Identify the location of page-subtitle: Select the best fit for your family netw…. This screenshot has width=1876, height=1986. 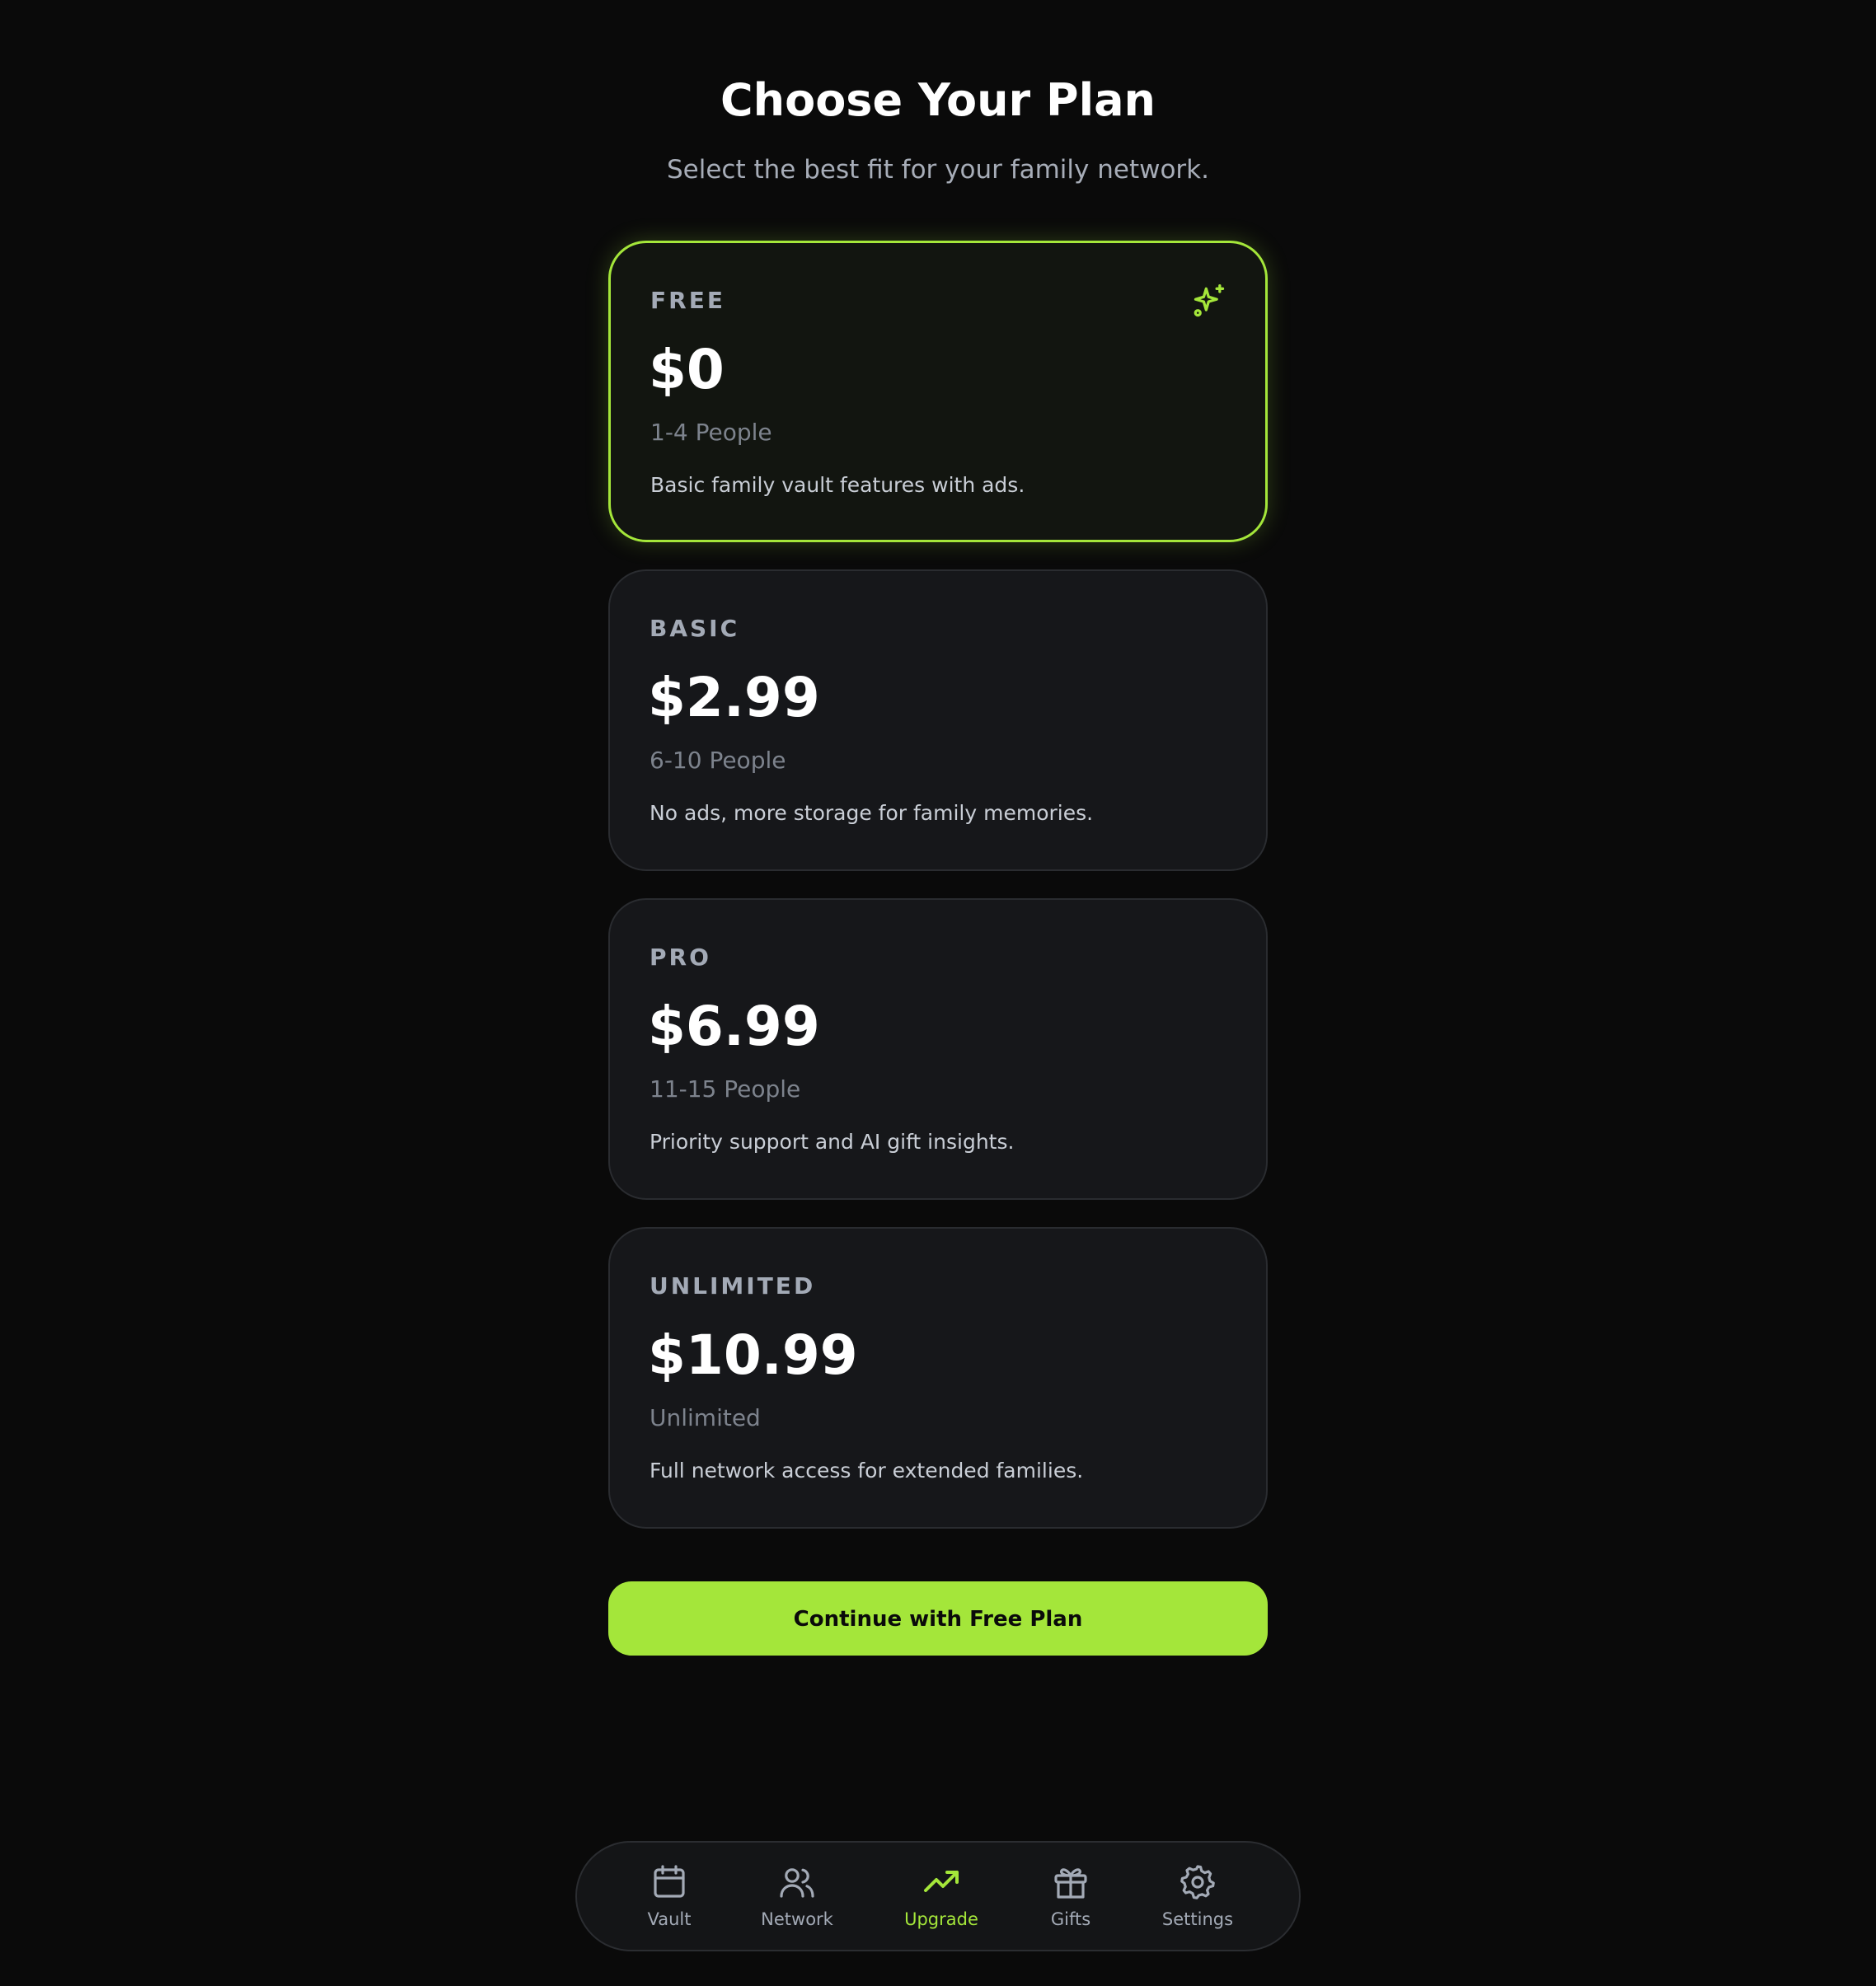
(938, 170).